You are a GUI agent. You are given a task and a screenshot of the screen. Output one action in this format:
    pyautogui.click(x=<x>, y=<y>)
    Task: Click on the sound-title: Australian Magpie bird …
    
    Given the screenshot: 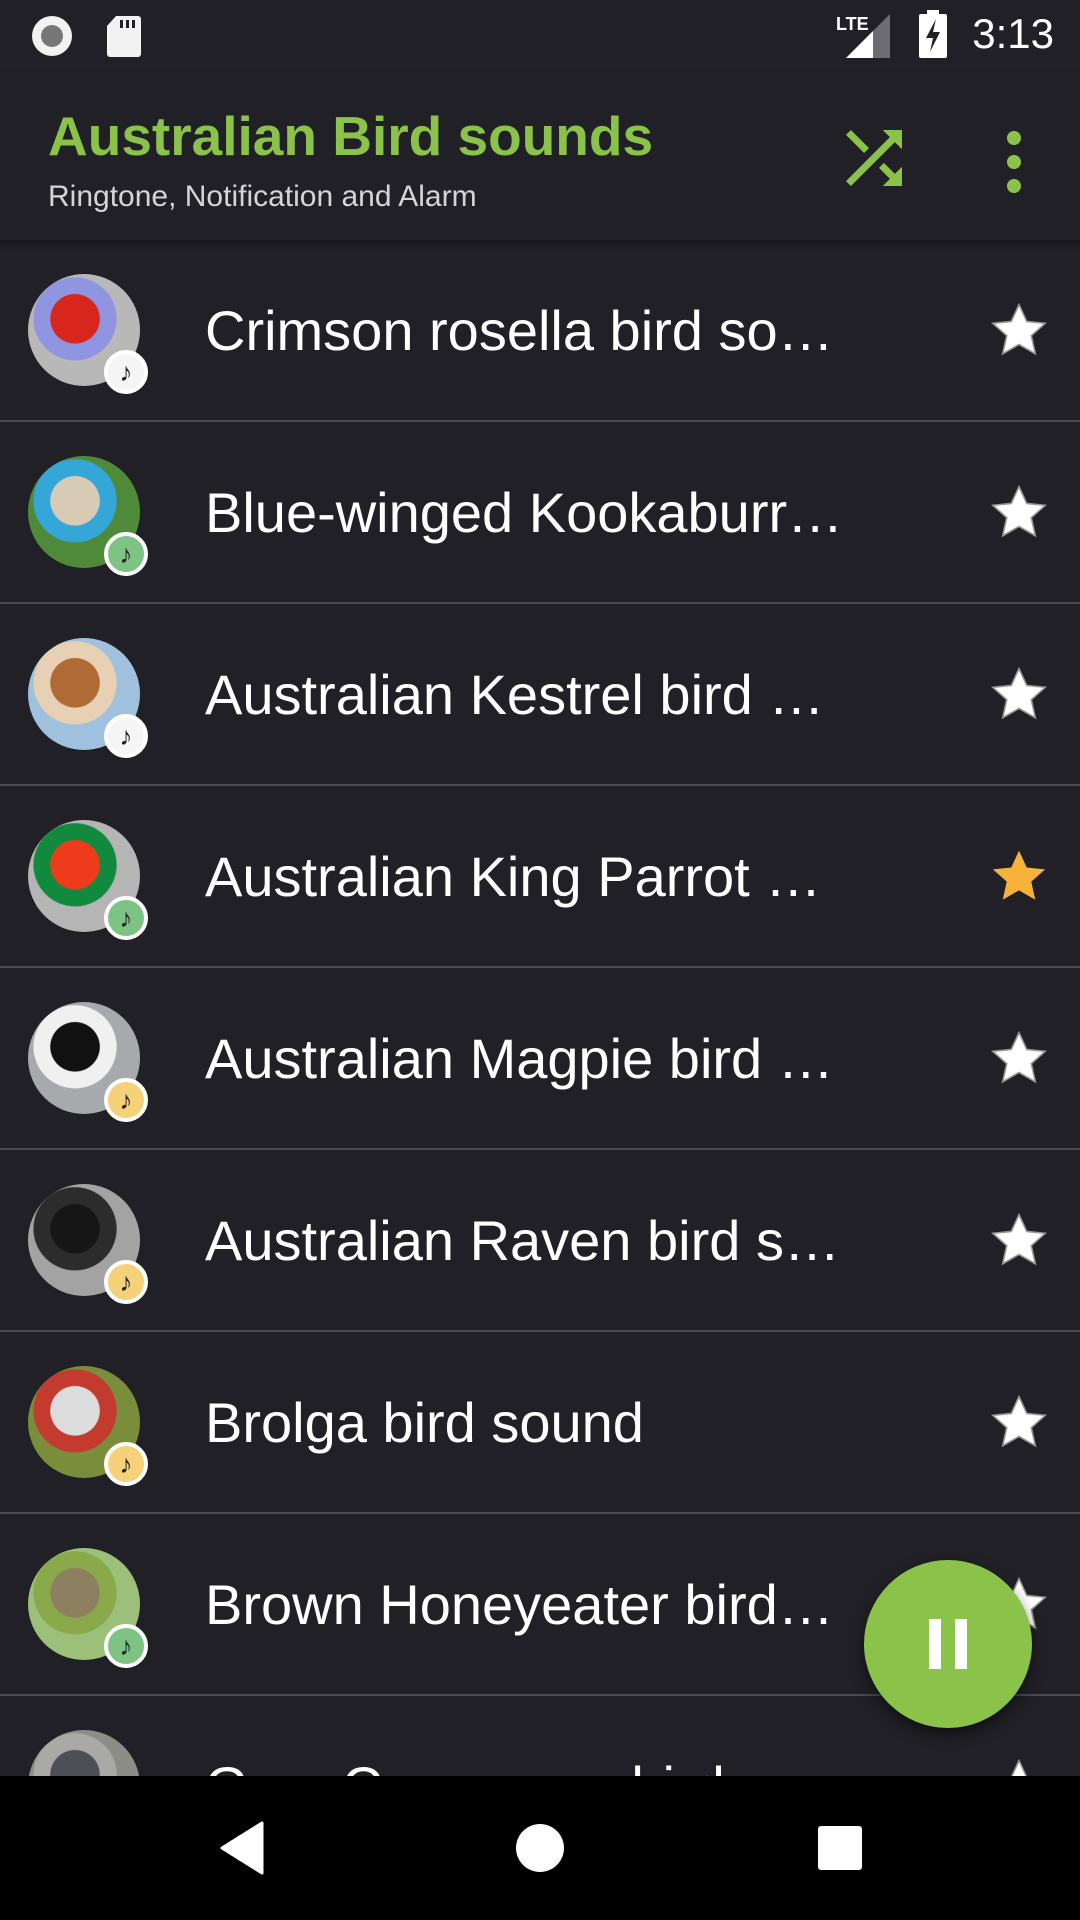 What is the action you would take?
    pyautogui.click(x=519, y=1058)
    